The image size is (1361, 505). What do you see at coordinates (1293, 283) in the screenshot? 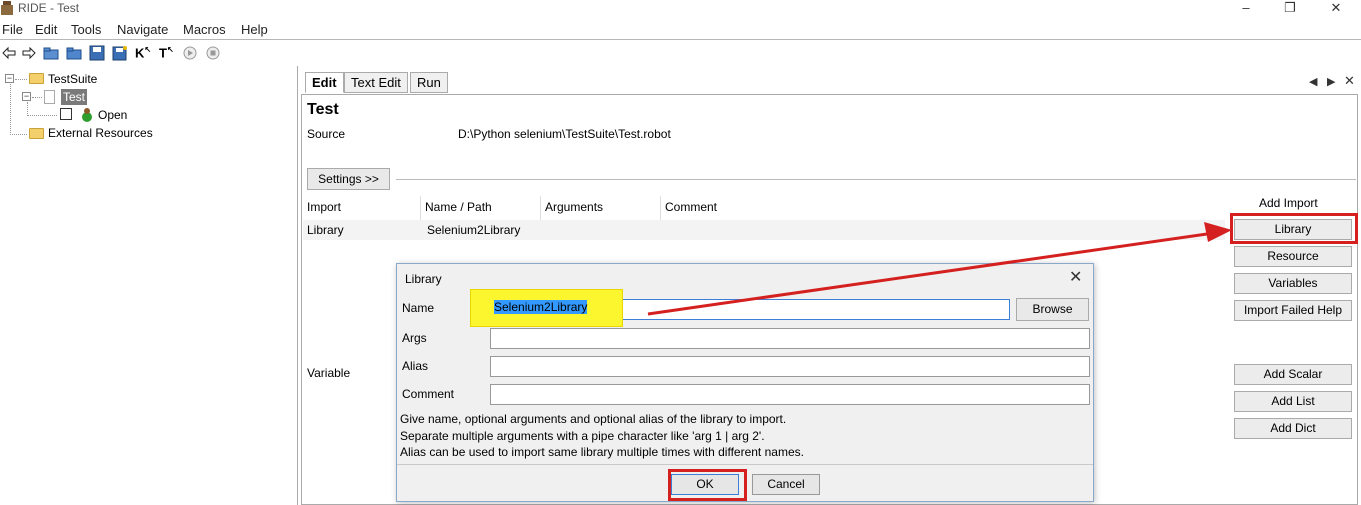
I see `add-variables-button: Variables` at bounding box center [1293, 283].